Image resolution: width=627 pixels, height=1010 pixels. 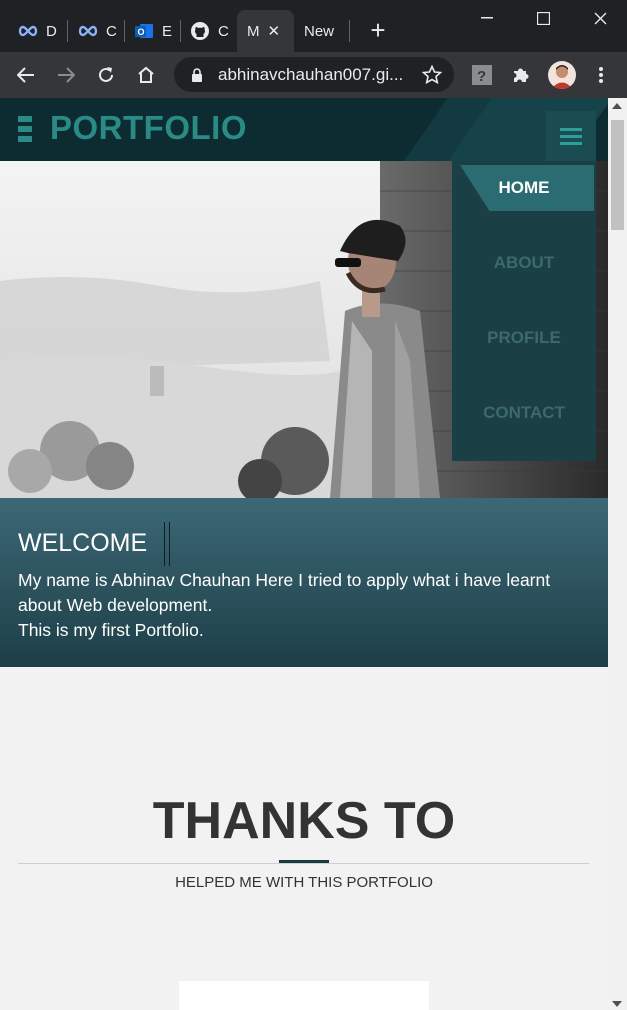 I want to click on arrow-right-icon, so click(x=66, y=75).